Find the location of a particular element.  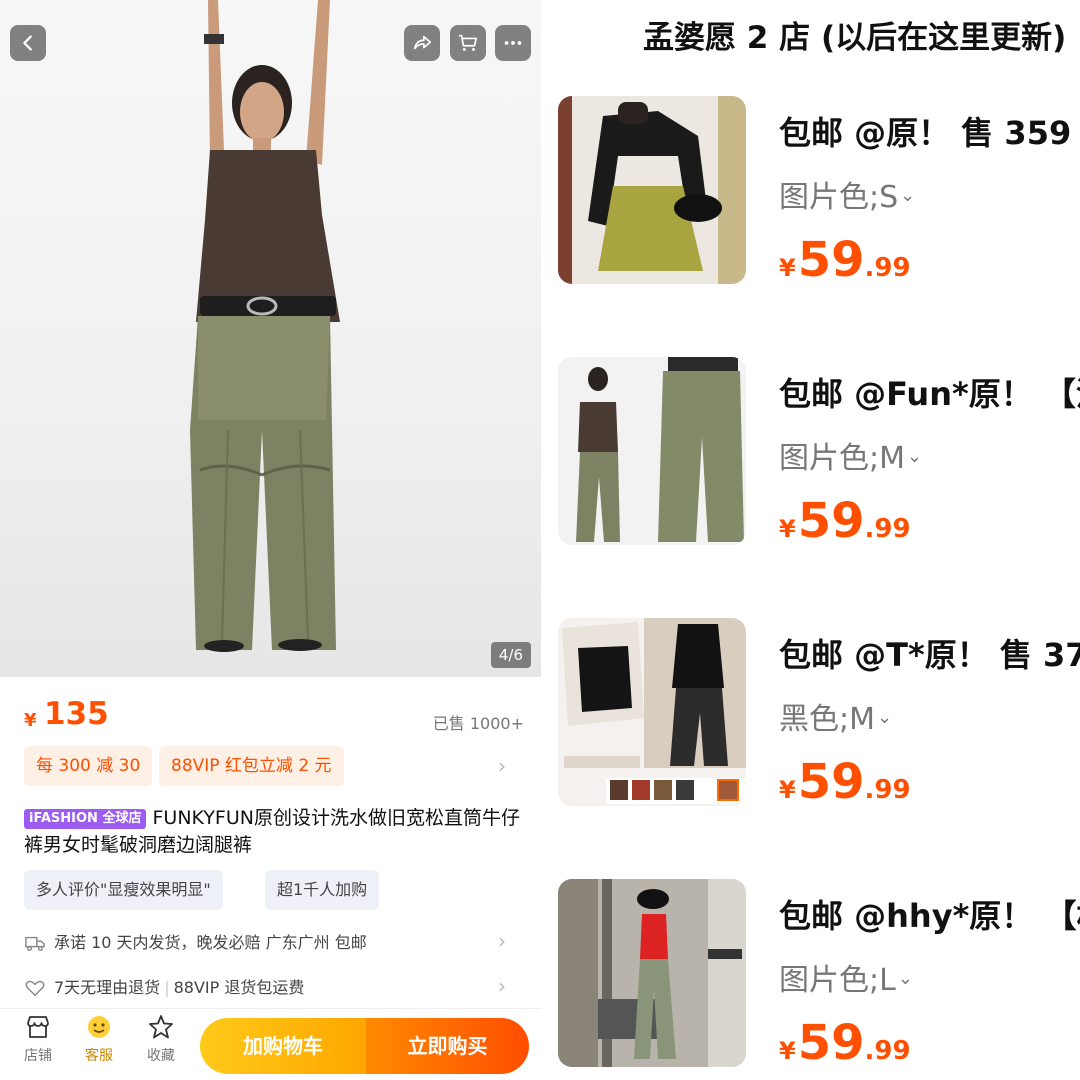

shipping-text: 承诺 10 天内发货，晚发必赔 广东广州 包邮 is located at coordinates (210, 942).